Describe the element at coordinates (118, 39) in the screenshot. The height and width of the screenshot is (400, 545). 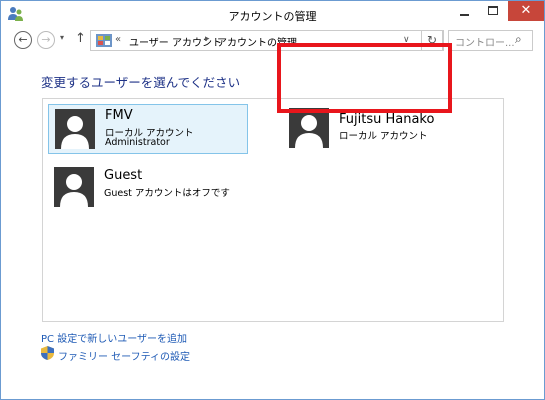
I see `breadcrumb-overflow-icon: «` at that location.